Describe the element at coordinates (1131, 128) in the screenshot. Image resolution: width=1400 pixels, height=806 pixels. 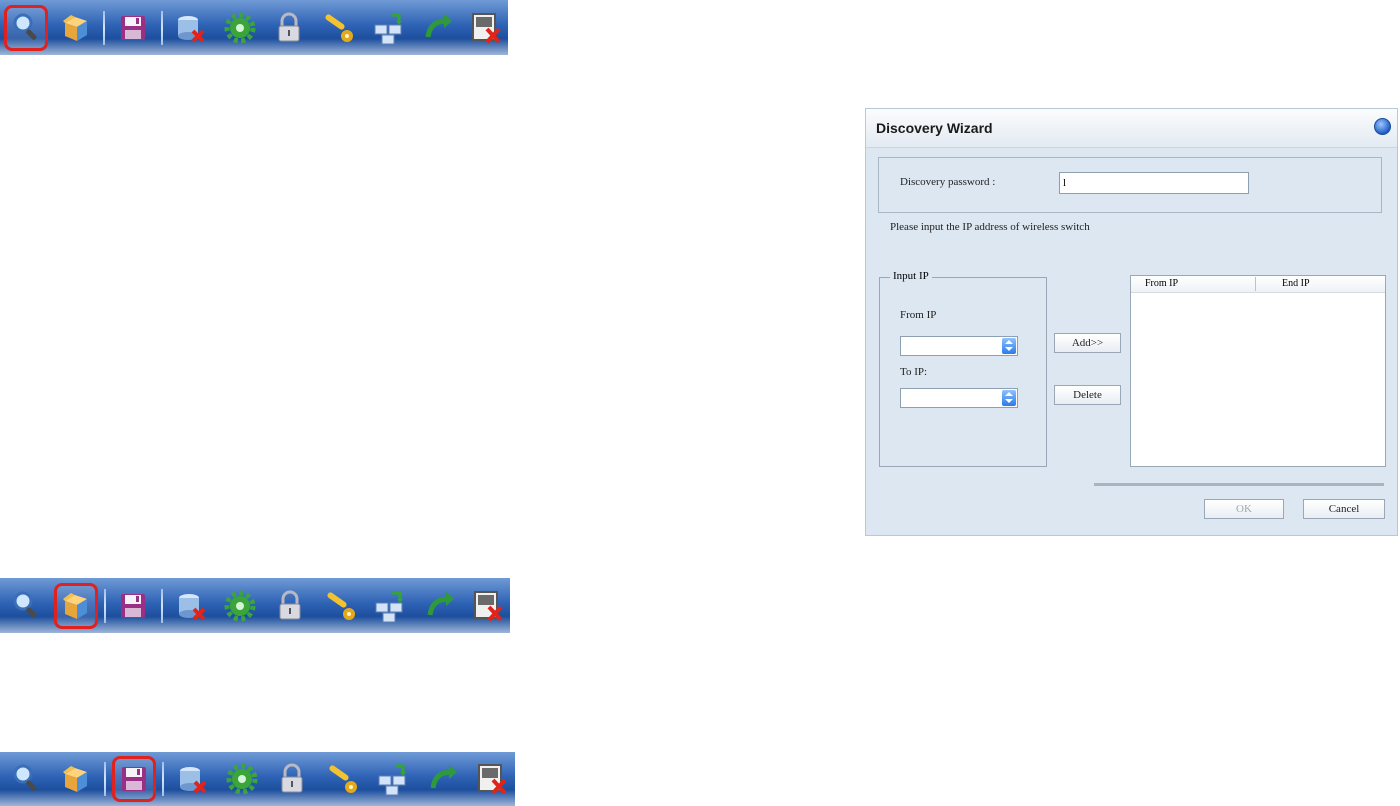
I see `dialog-title-bar: Discovery Wizard` at that location.